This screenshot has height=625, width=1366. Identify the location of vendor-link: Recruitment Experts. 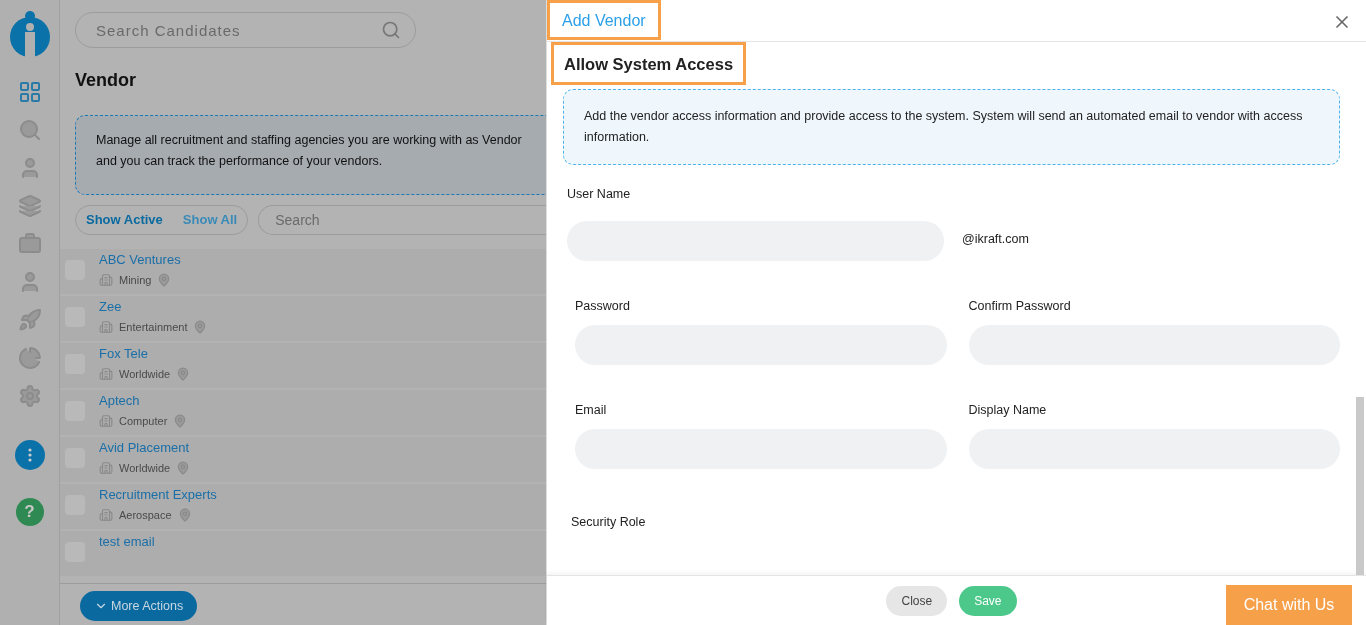
(158, 494).